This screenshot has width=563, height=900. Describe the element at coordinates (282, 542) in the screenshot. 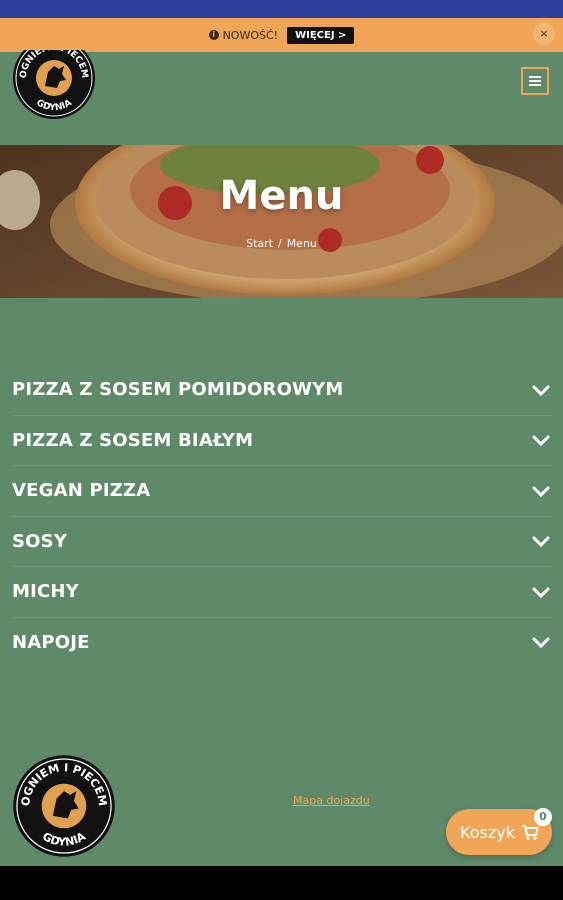

I see `category-row: SOSY` at that location.